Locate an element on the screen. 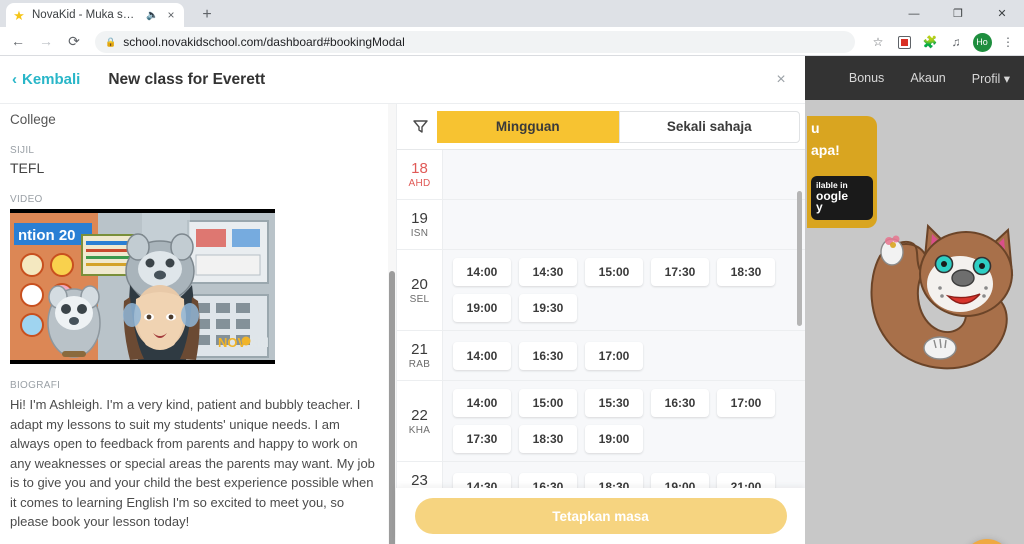 Image resolution: width=1024 pixels, height=544 pixels. window-controls: — ❐ ✕ is located at coordinates (958, 13).